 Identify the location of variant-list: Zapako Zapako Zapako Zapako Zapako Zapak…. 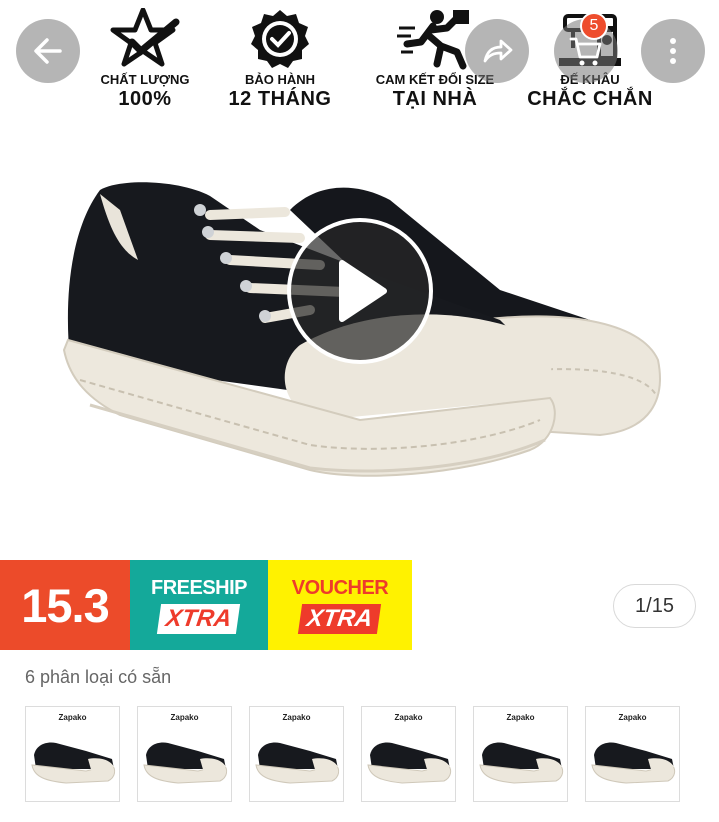
(360, 754).